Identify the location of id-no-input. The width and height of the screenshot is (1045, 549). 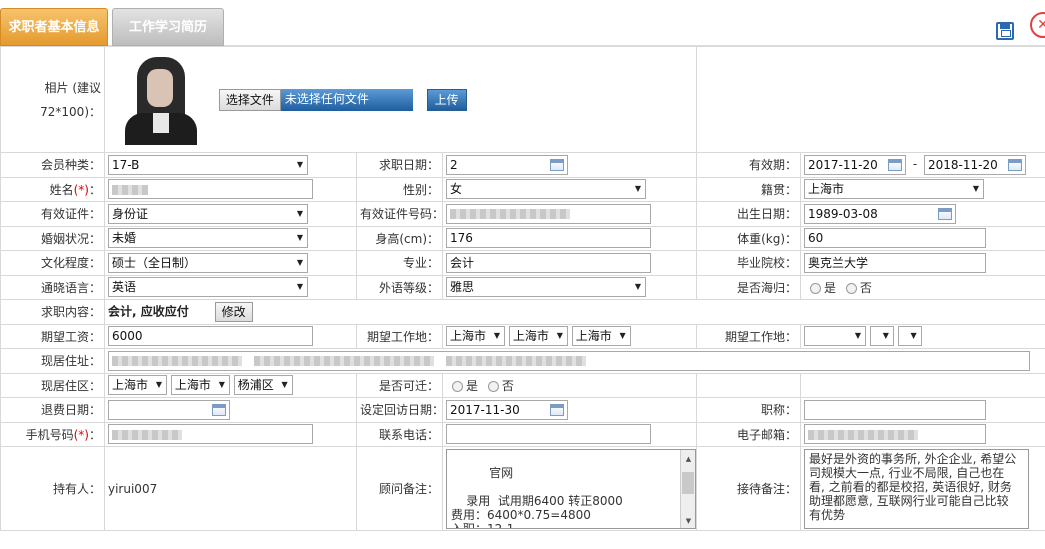
(548, 213).